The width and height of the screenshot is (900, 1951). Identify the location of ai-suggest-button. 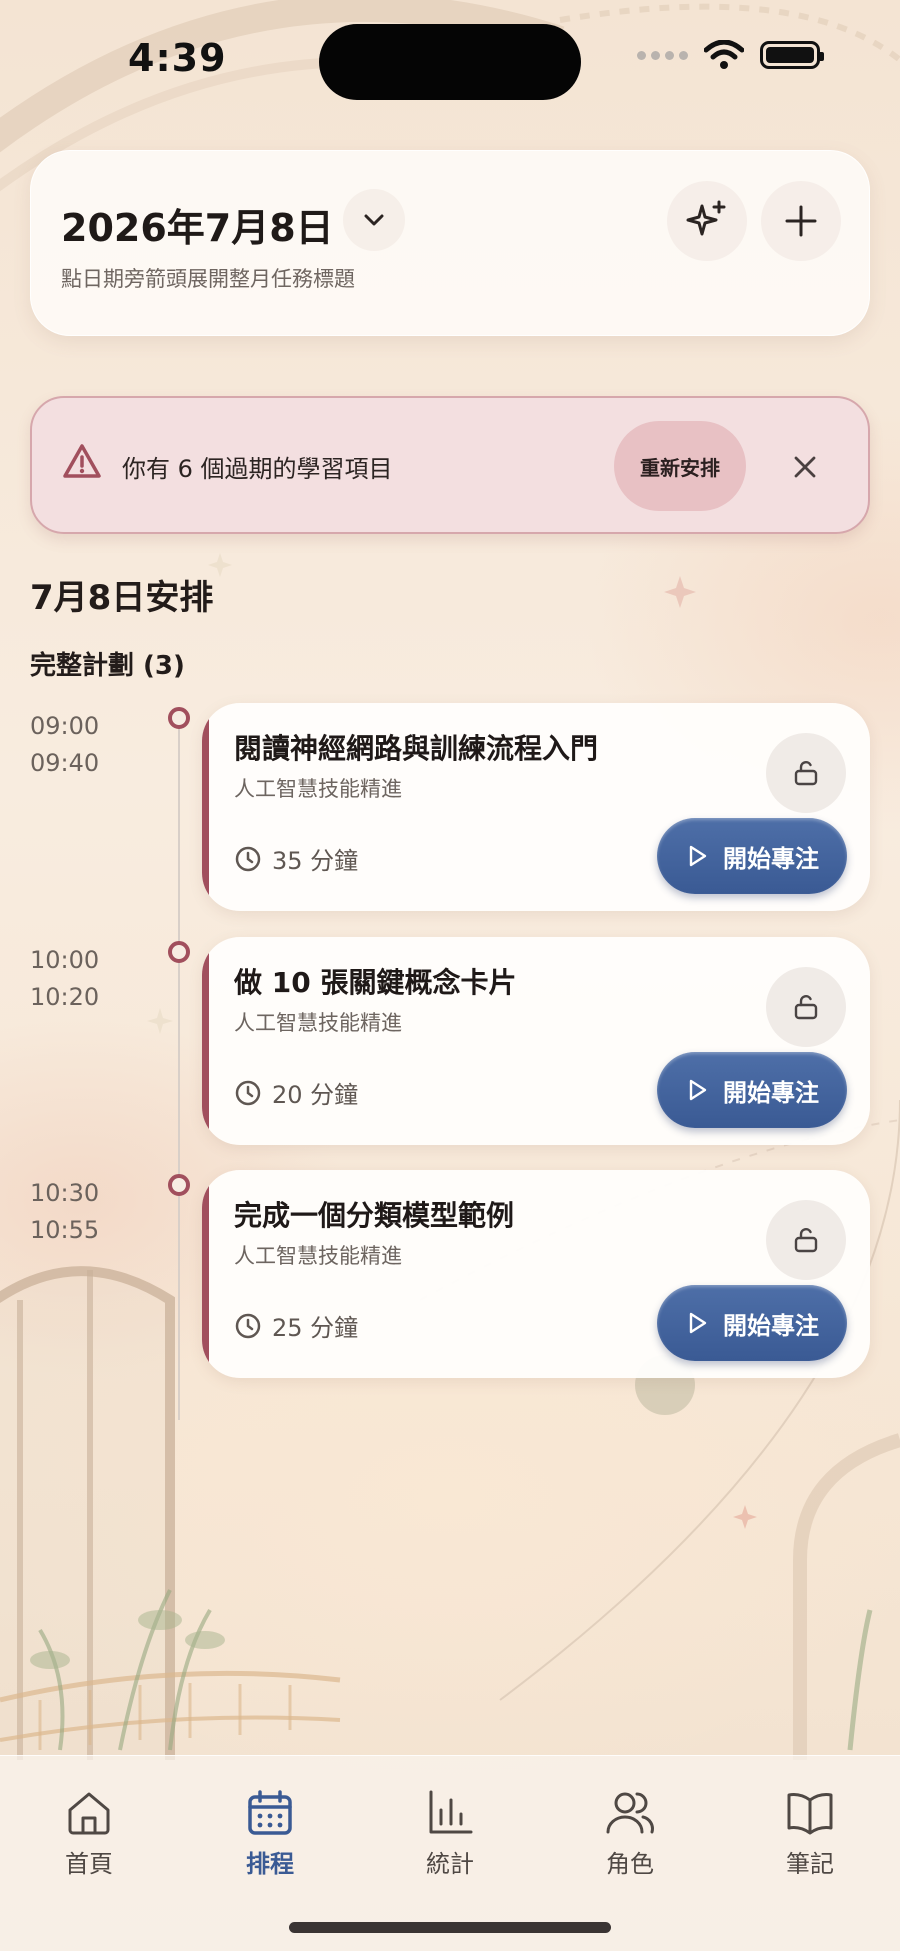
(707, 221).